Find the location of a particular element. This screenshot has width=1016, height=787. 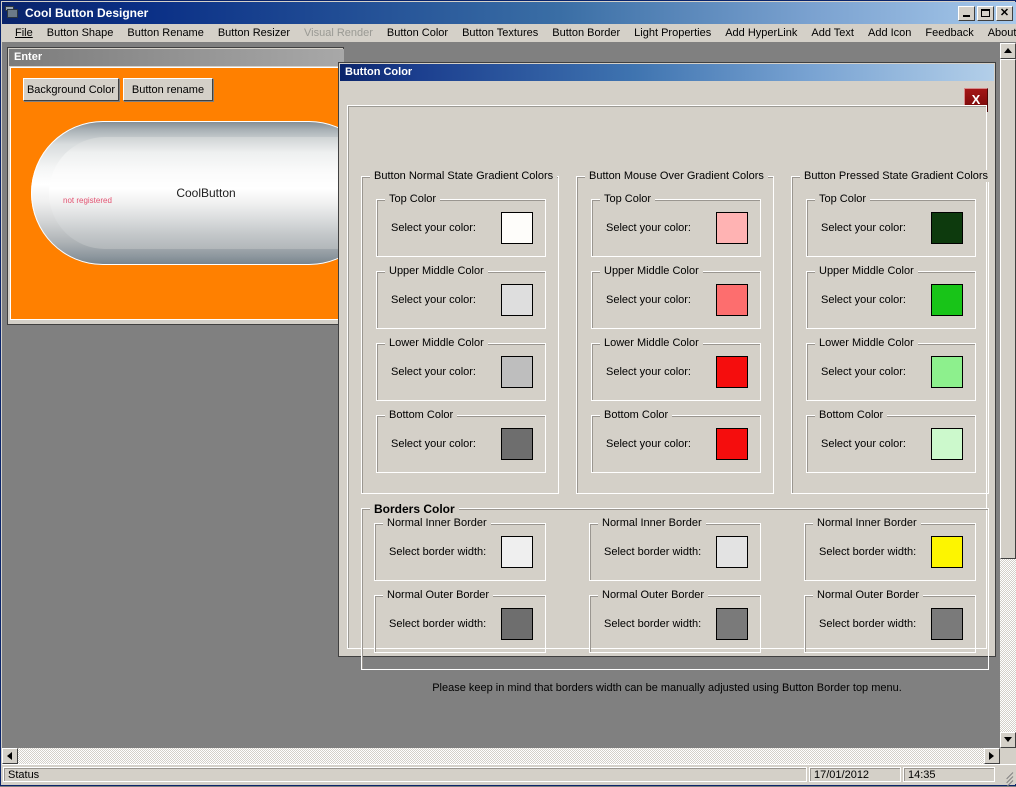

menu-item-file: File is located at coordinates (24, 33).